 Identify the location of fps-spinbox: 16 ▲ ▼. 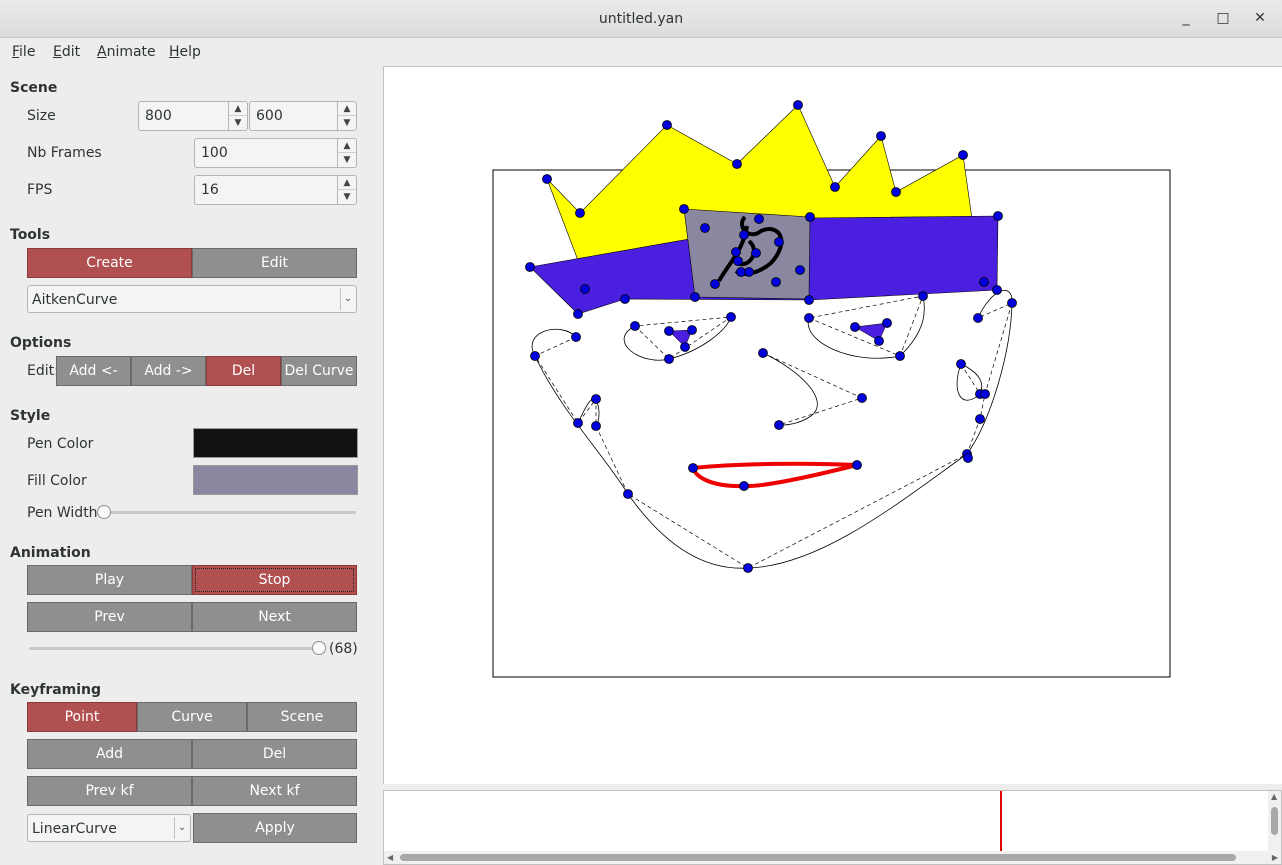
(275, 190).